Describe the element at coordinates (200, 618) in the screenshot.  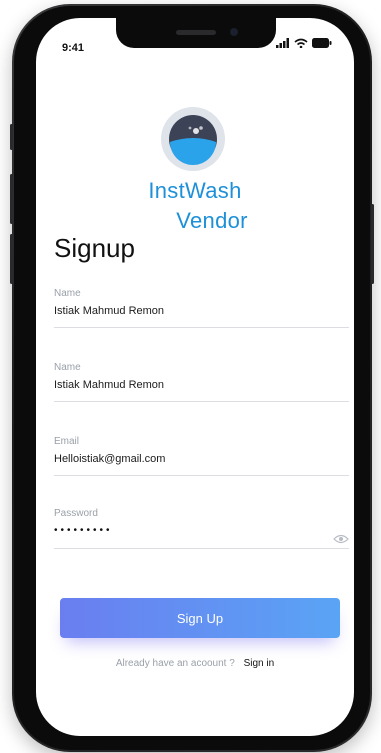
I see `sign-up-button: Sign Up` at that location.